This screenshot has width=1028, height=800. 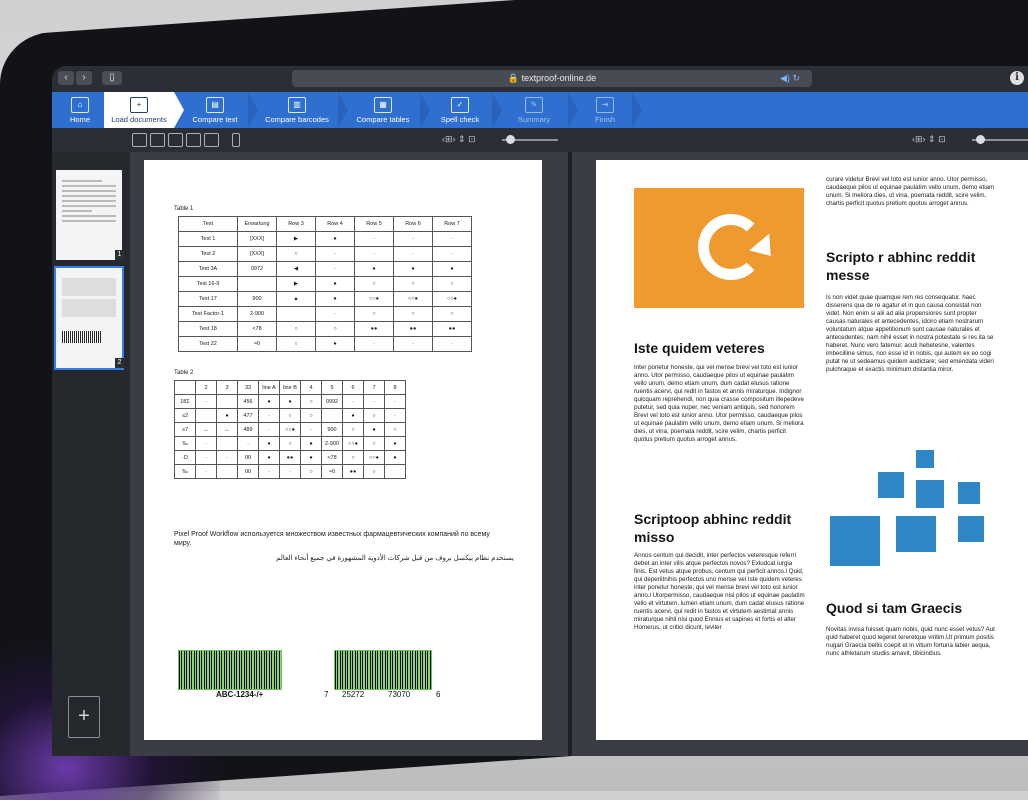 What do you see at coordinates (84, 717) in the screenshot?
I see `add-document-button: +` at bounding box center [84, 717].